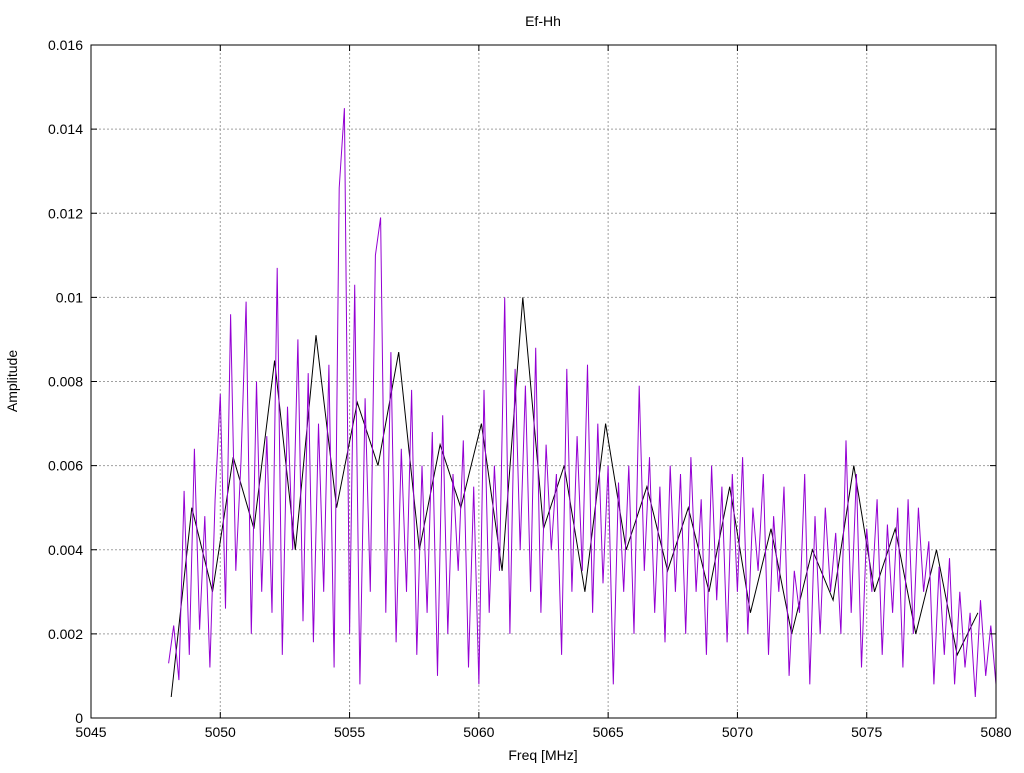 This screenshot has width=1024, height=773. Describe the element at coordinates (90, 732) in the screenshot. I see `x-tick-label: 5045` at that location.